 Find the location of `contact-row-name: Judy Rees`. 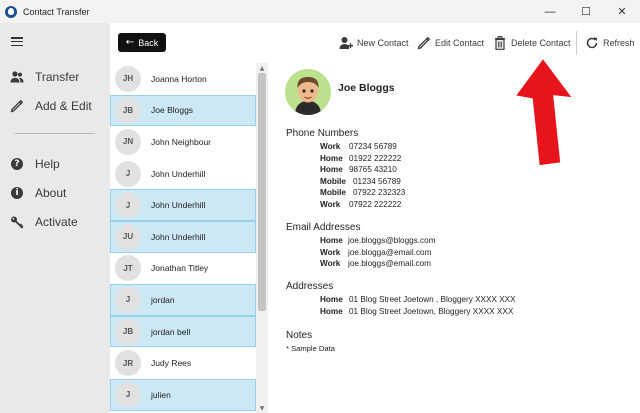

contact-row-name: Judy Rees is located at coordinates (171, 363).